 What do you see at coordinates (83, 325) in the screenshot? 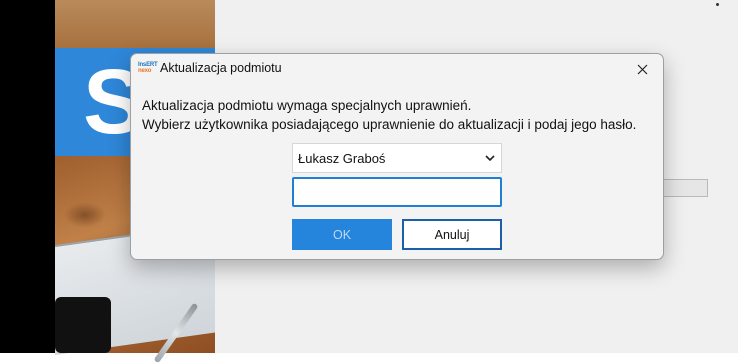
I see `phone-image` at bounding box center [83, 325].